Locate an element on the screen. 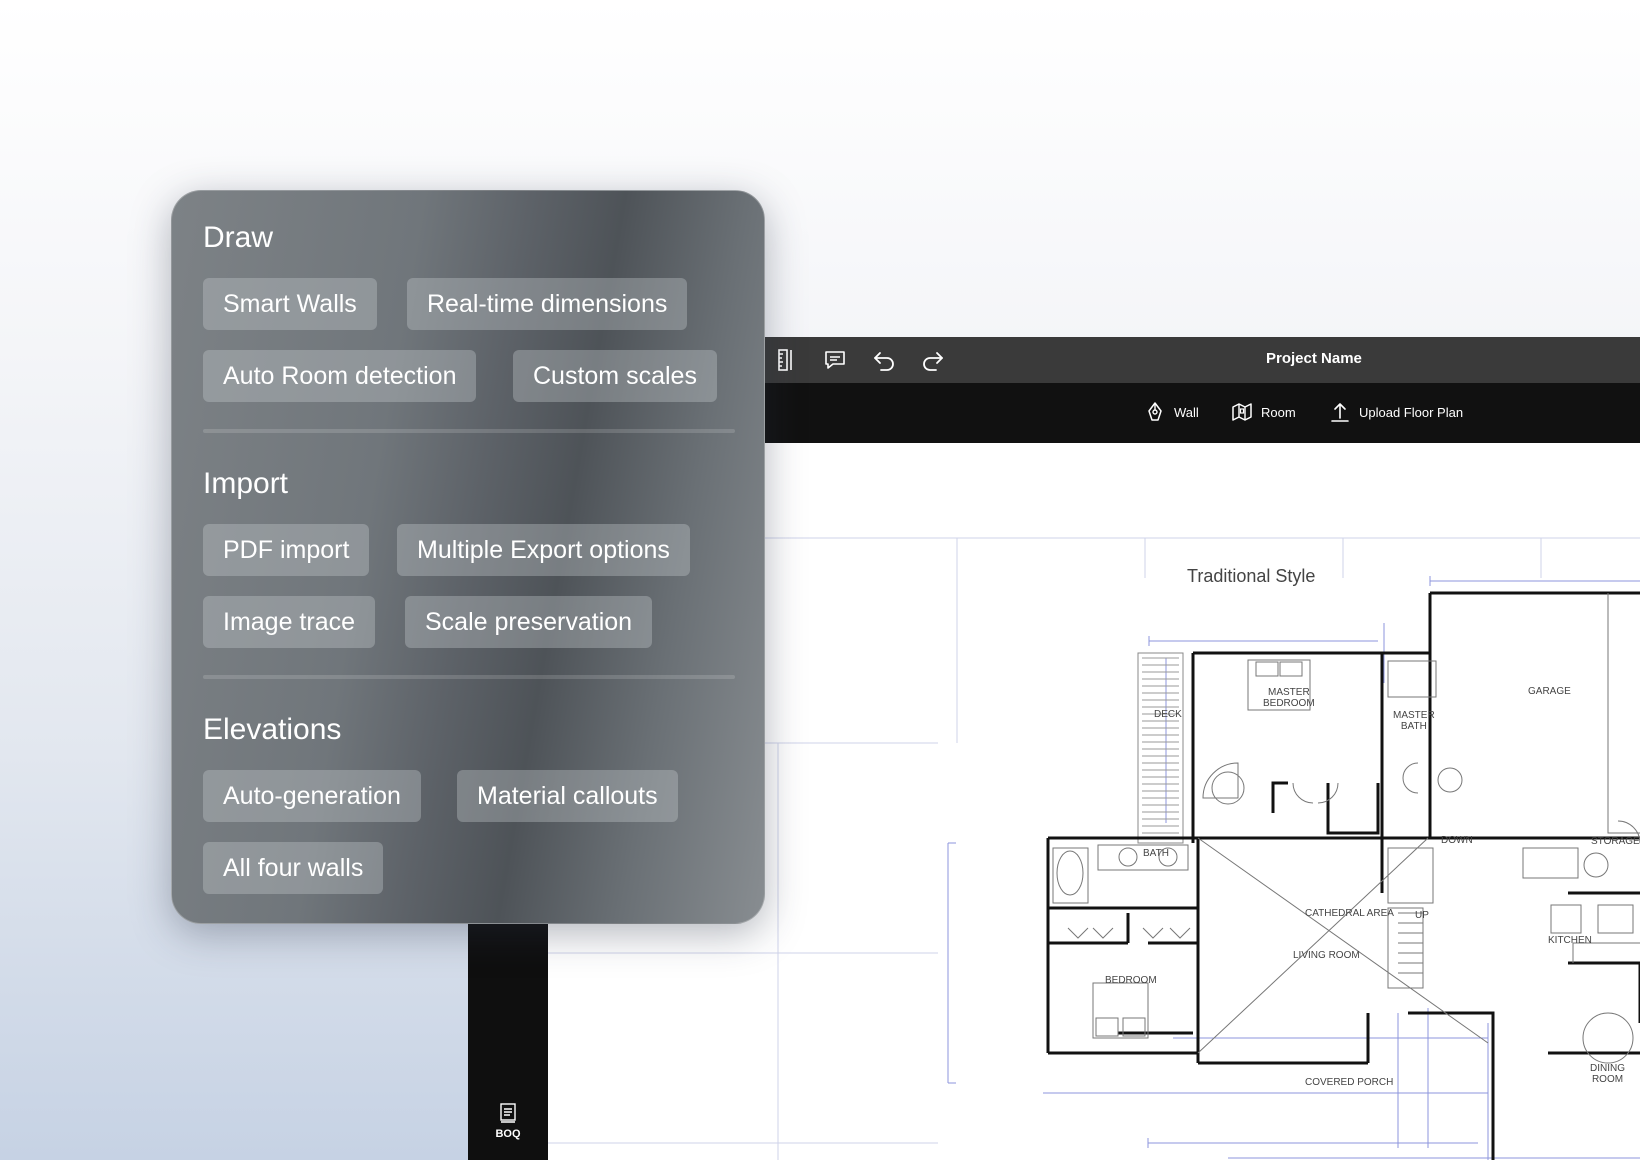 This screenshot has width=1640, height=1160. room-tool-button: Room is located at coordinates (1263, 412).